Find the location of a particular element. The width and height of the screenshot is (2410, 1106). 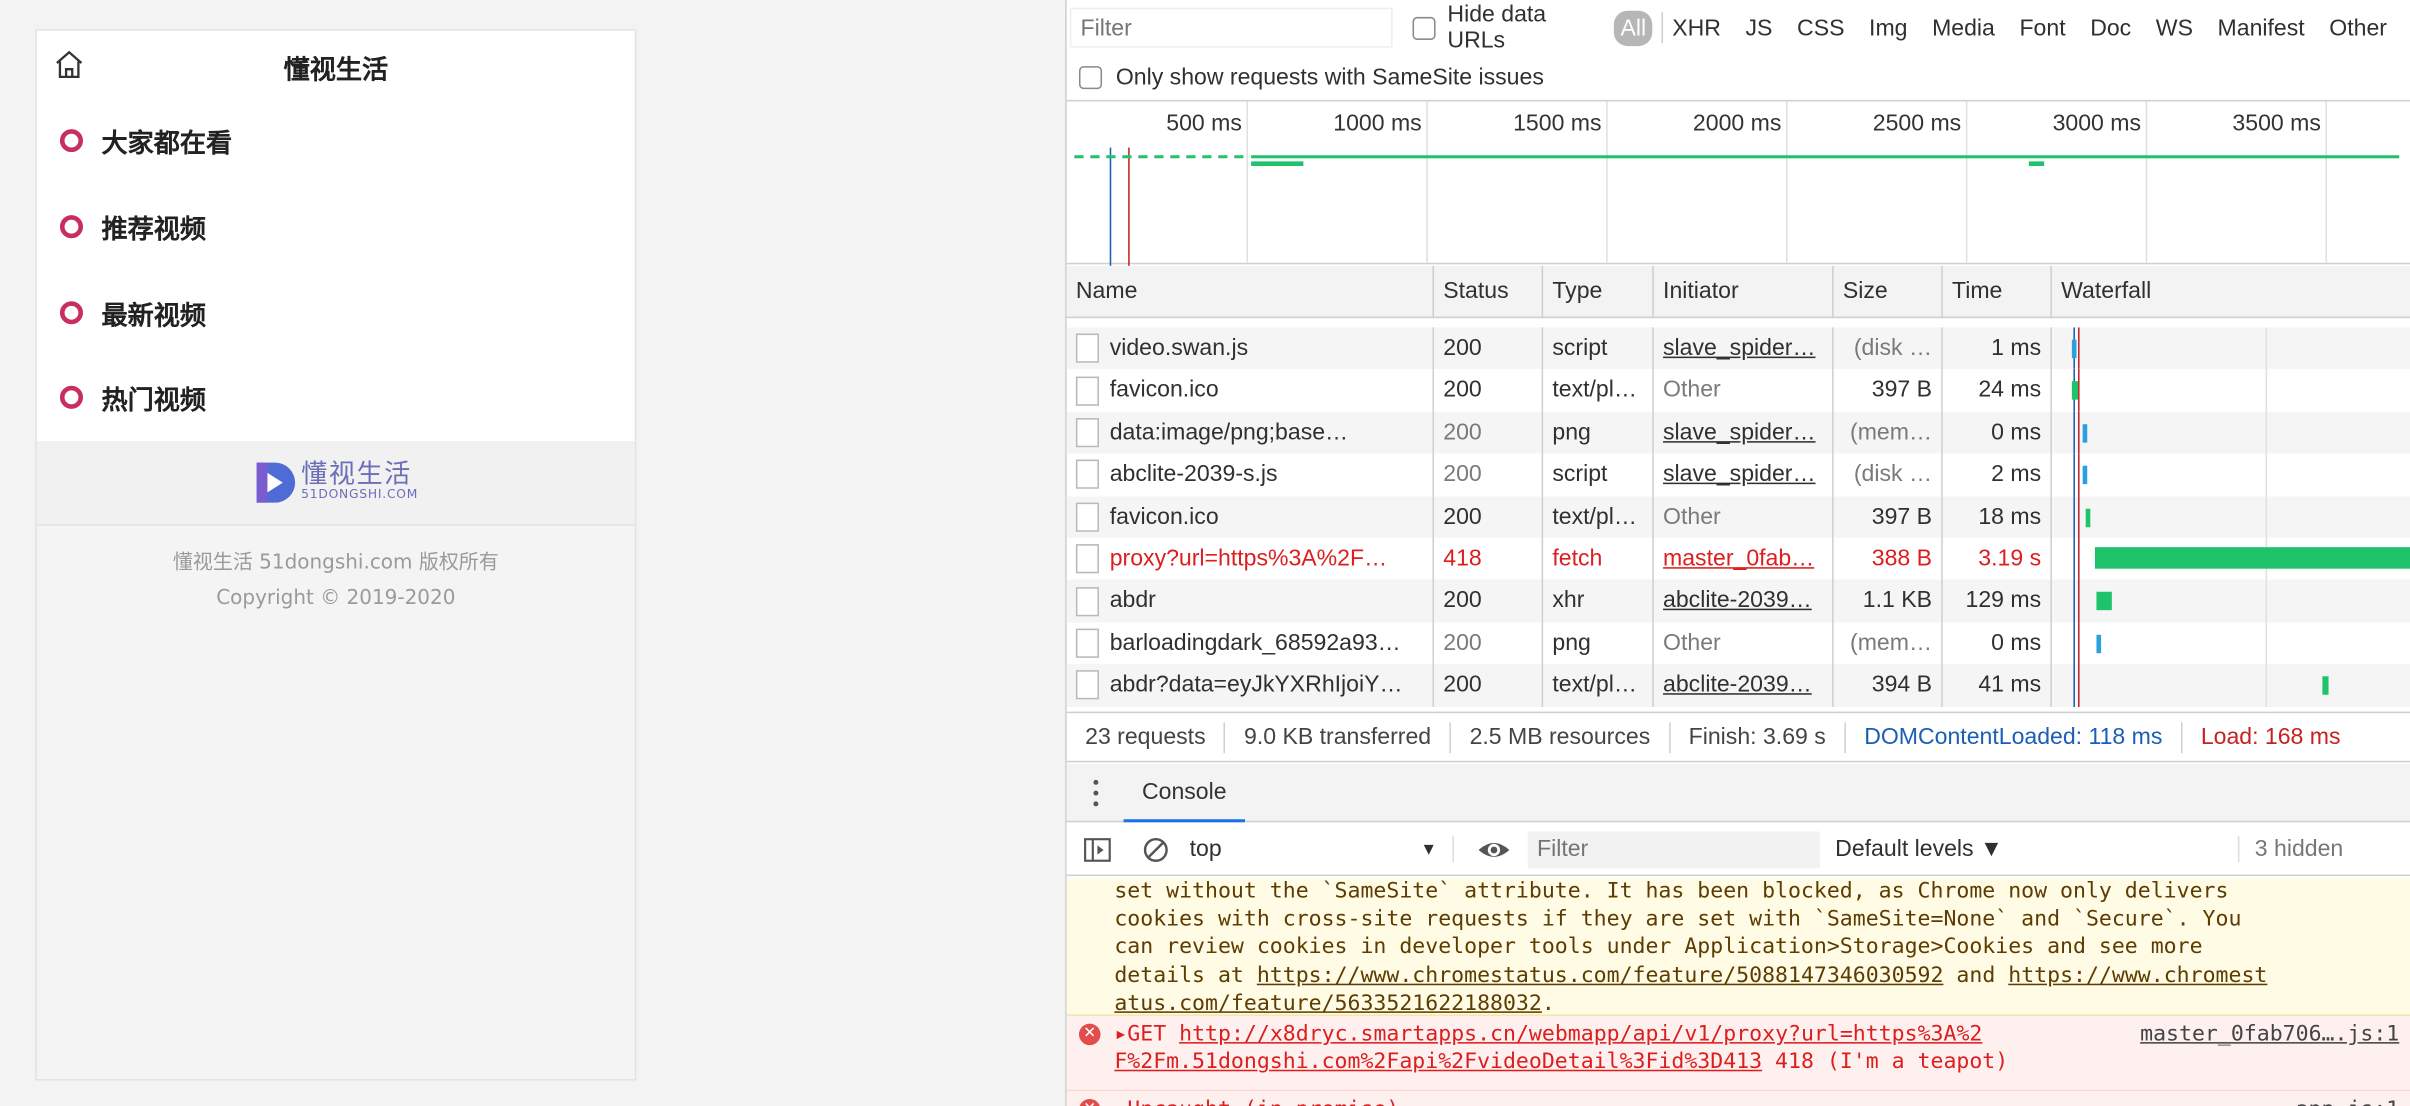

type-filter-xhr: XHR is located at coordinates (1696, 28).